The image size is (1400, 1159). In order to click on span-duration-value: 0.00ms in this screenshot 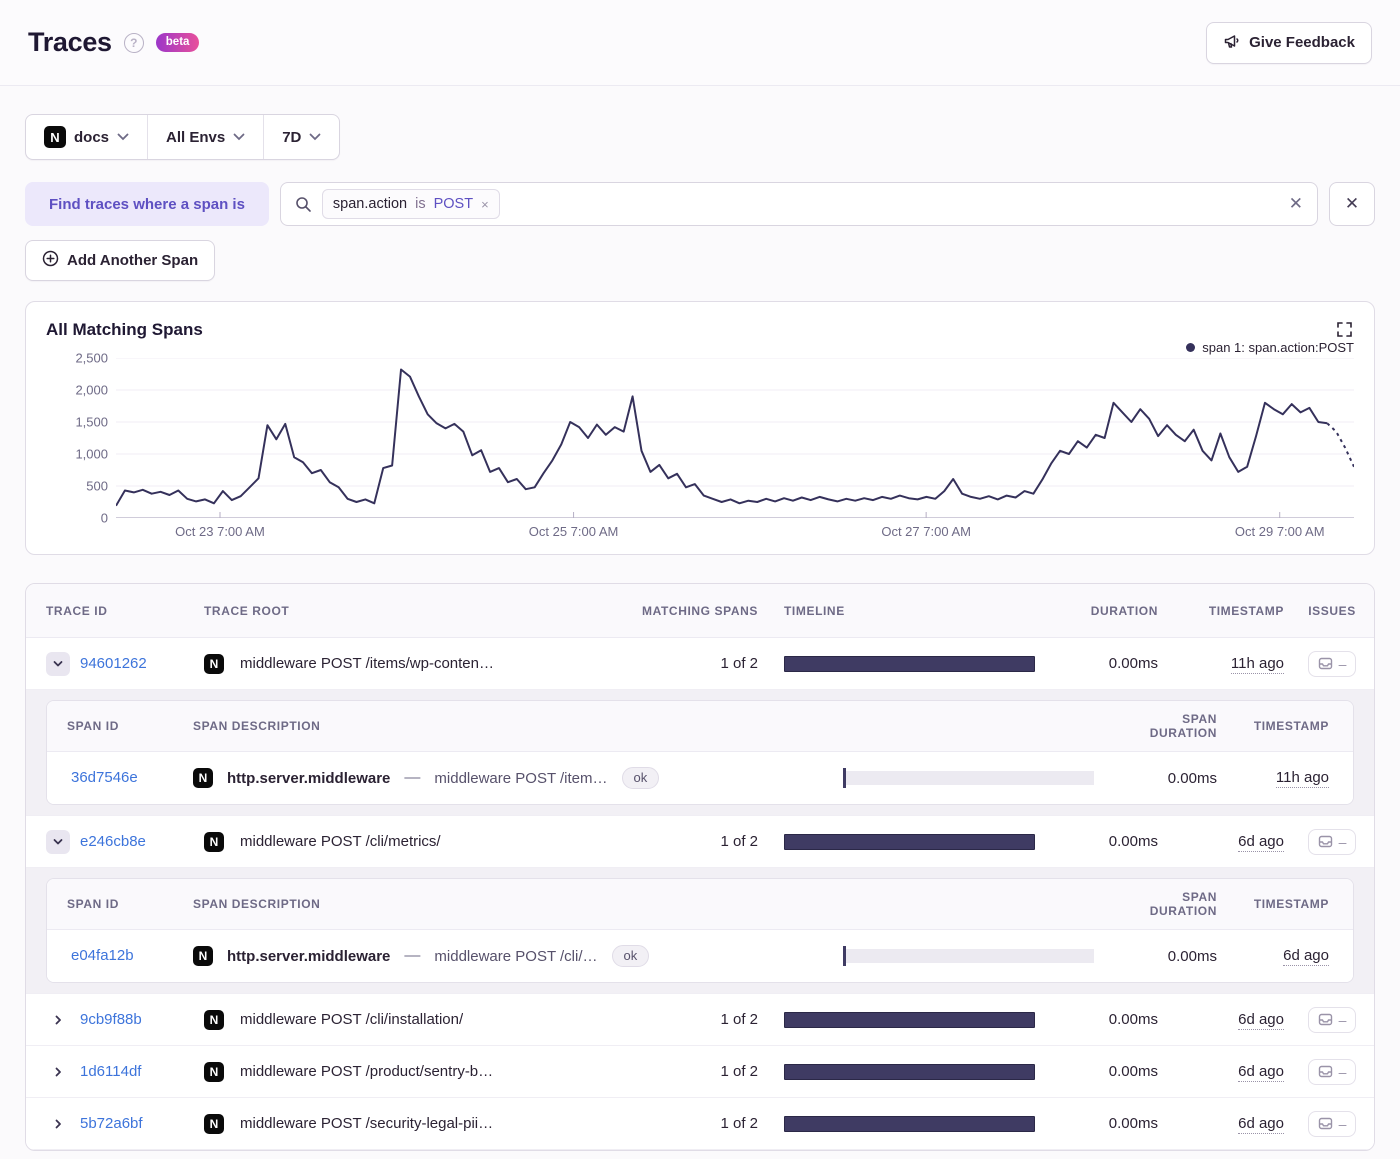, I will do `click(1192, 956)`.